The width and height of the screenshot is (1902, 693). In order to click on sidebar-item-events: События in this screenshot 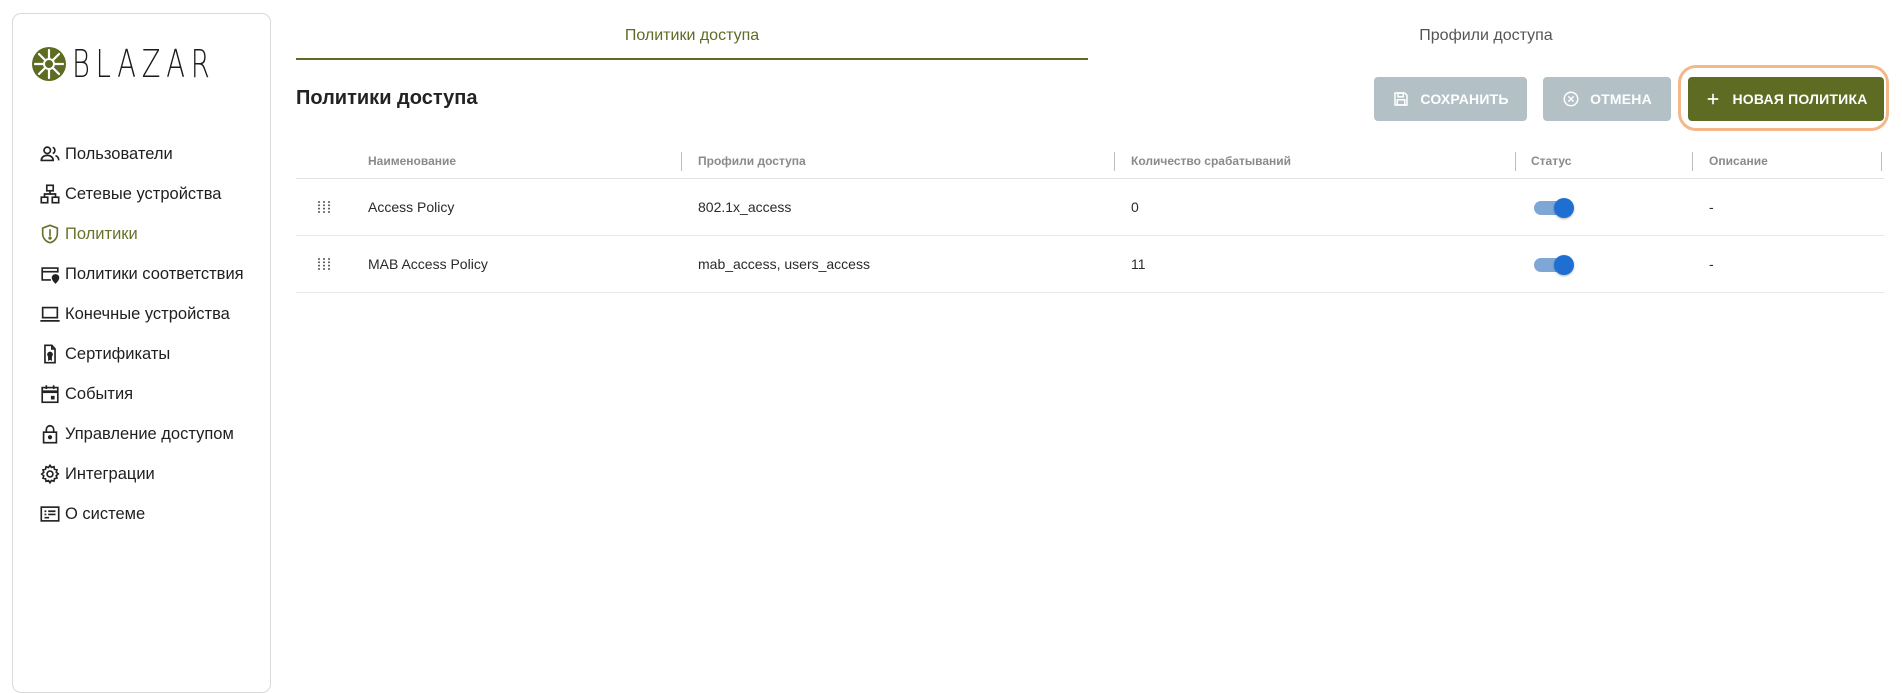, I will do `click(141, 394)`.